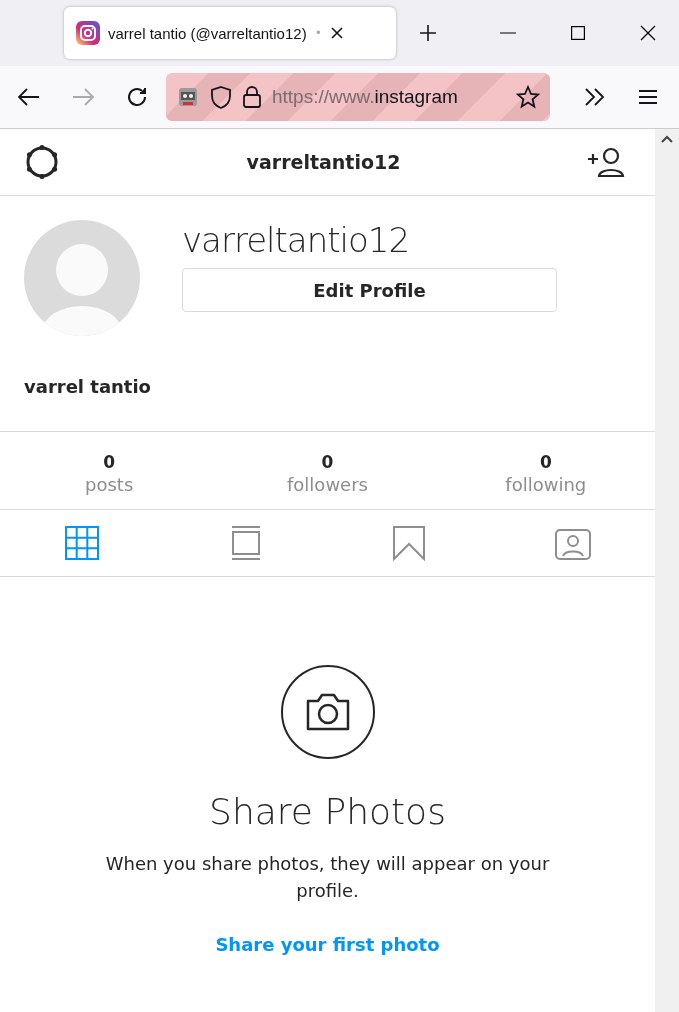 The image size is (679, 1012). Describe the element at coordinates (221, 97) in the screenshot. I see `shield-icon` at that location.